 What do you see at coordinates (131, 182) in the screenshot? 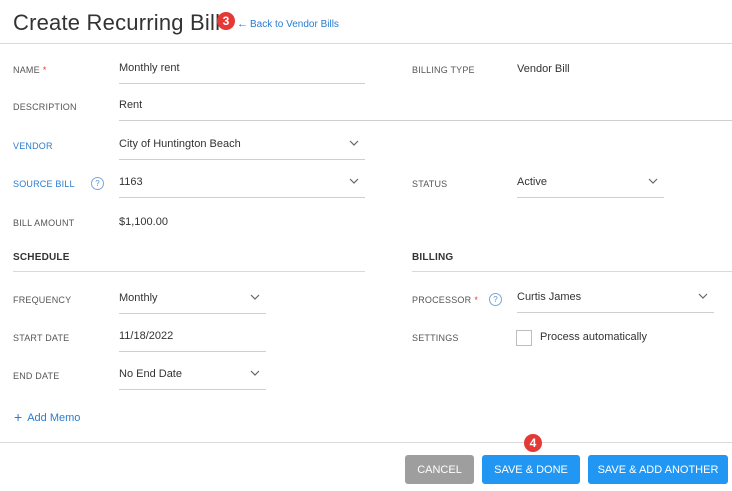
I see `source-bill-value: 1163` at bounding box center [131, 182].